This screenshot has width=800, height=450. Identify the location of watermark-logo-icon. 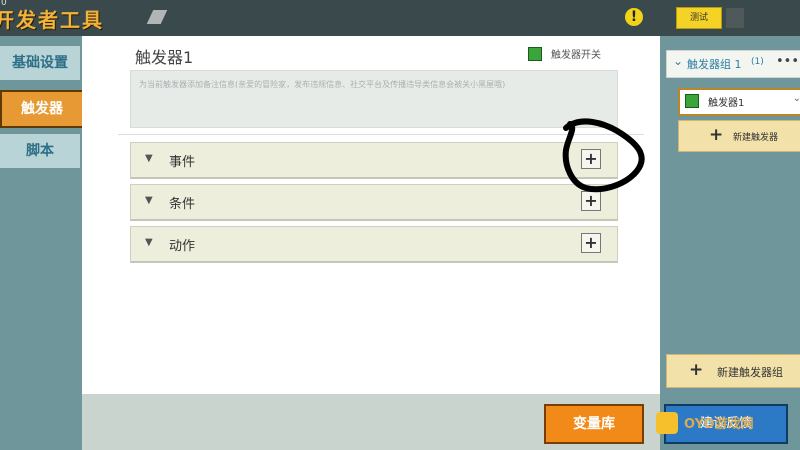
(667, 423).